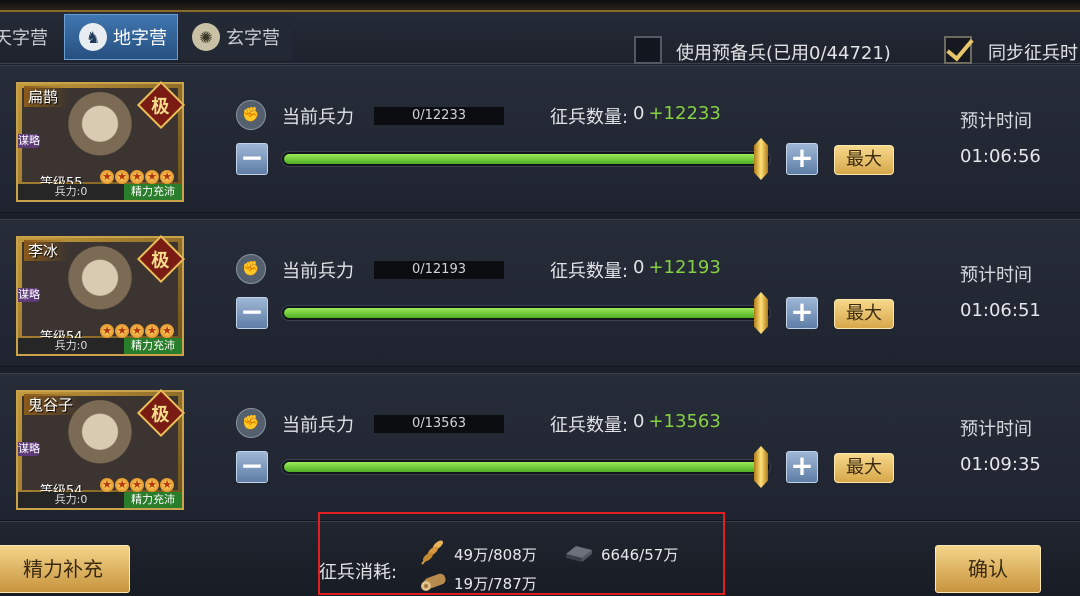  Describe the element at coordinates (101, 449) in the screenshot. I see `general-card: 鬼谷子 极 谋略 等级54 ★★★★★ 兵力:0 精力充沛` at that location.